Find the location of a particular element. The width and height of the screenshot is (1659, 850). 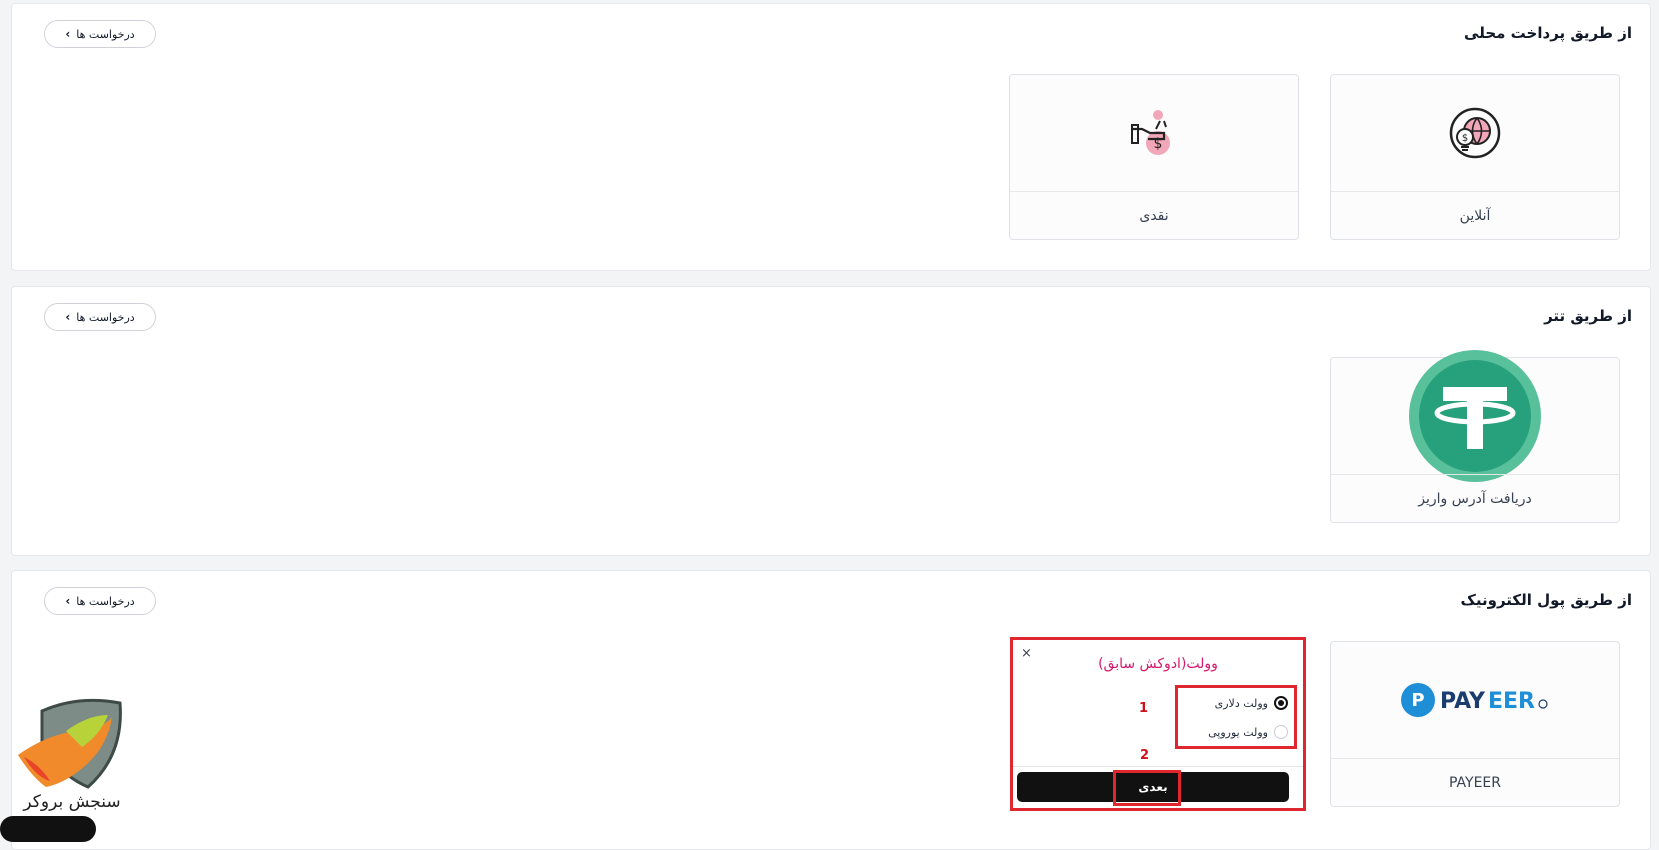

svg-text: EER is located at coordinates (1511, 701).